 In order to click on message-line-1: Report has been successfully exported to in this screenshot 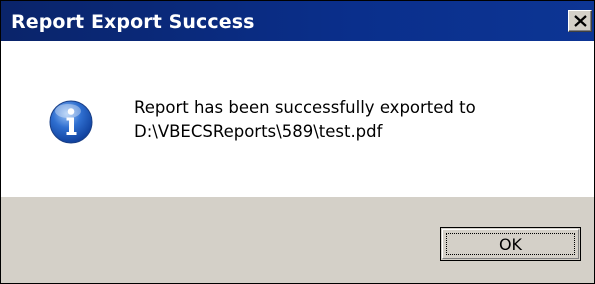, I will do `click(305, 107)`.